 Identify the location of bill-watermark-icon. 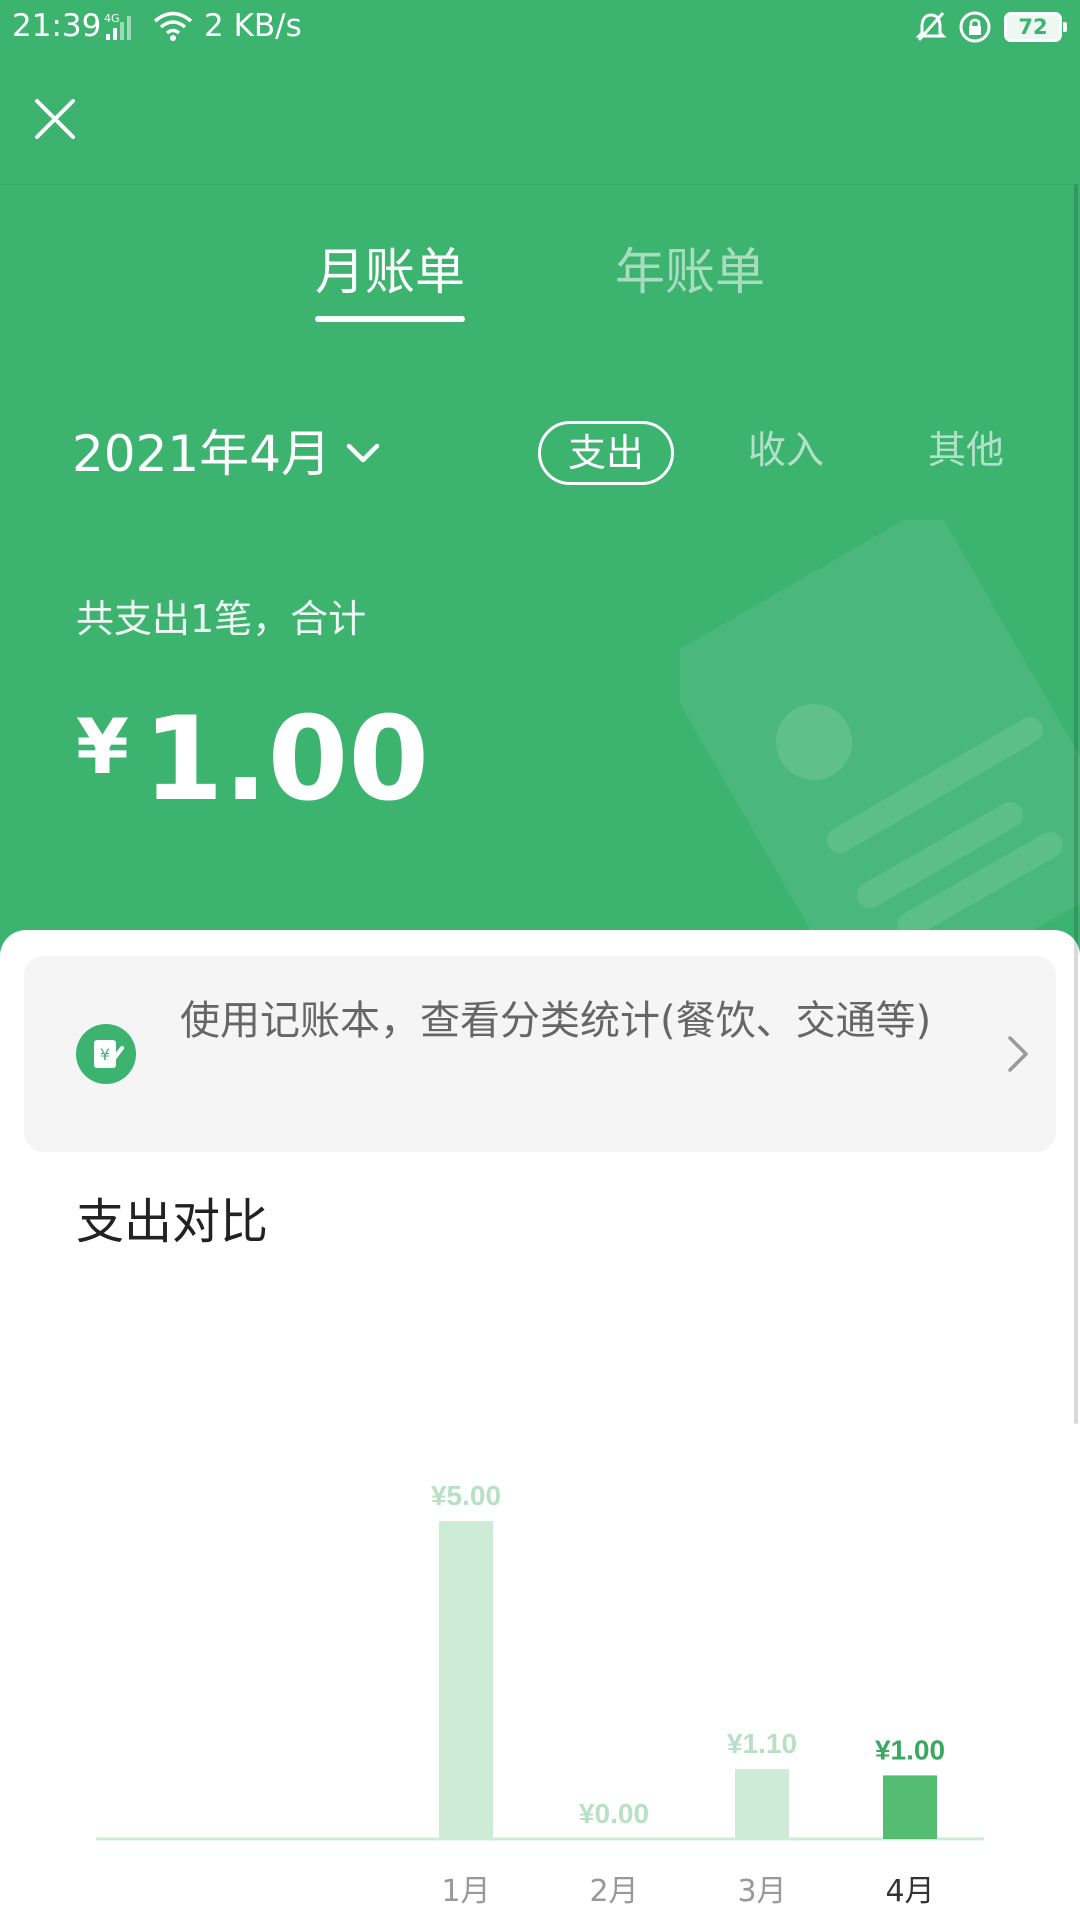
(880, 730).